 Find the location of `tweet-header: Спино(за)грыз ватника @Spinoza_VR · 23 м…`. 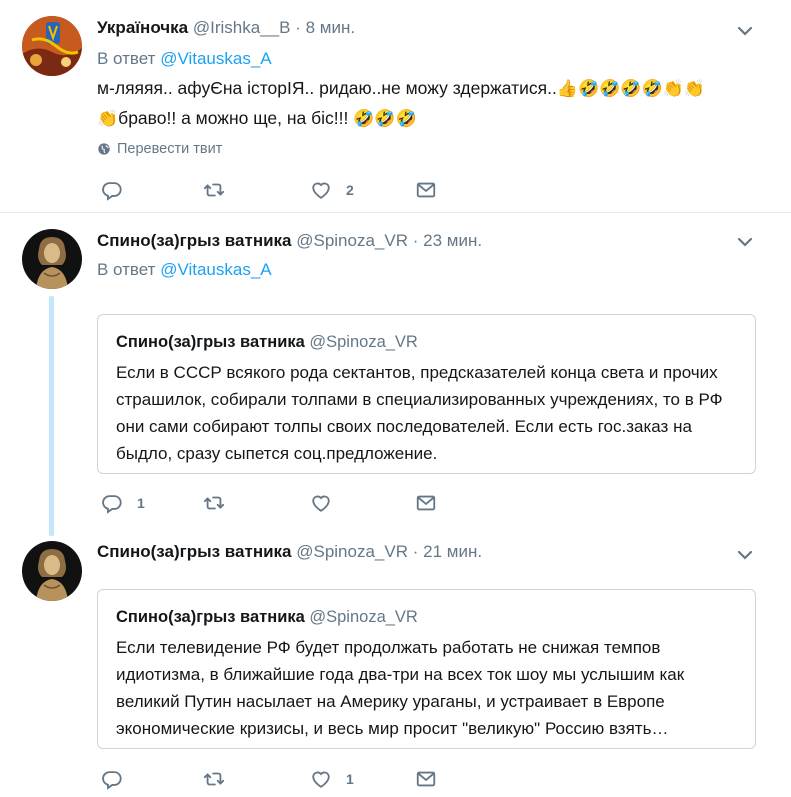

tweet-header: Спино(за)грыз ватника @Spinoza_VR · 23 м… is located at coordinates (289, 241).